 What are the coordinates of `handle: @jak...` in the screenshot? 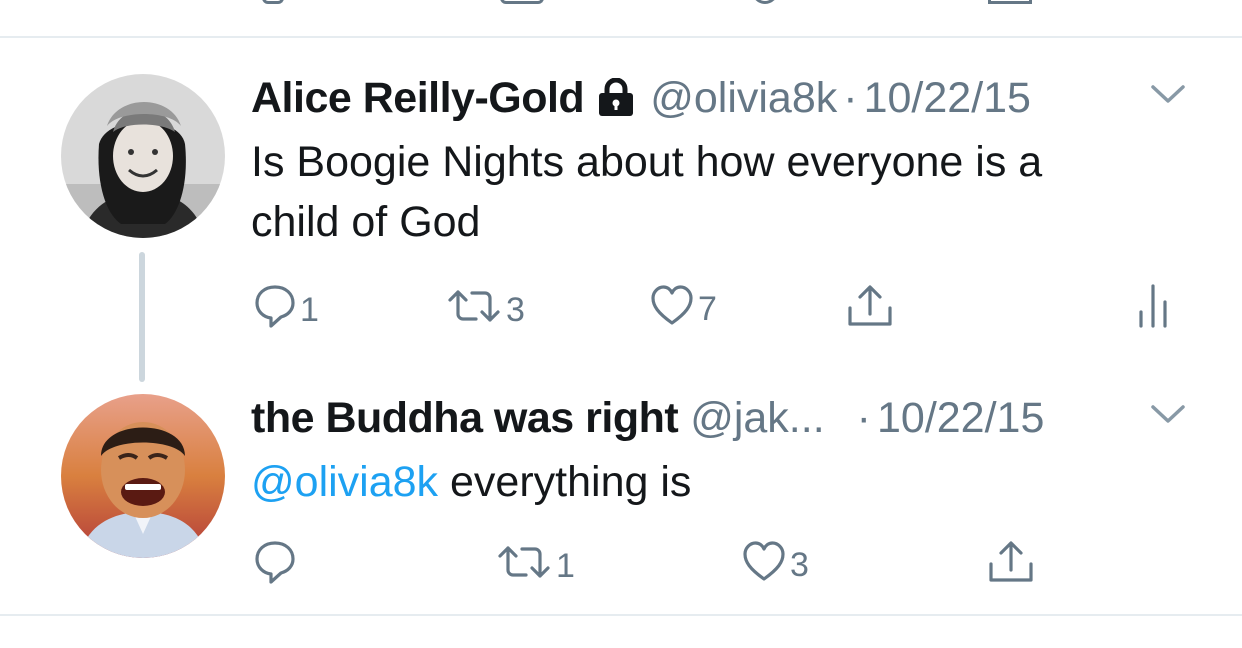 It's located at (757, 418).